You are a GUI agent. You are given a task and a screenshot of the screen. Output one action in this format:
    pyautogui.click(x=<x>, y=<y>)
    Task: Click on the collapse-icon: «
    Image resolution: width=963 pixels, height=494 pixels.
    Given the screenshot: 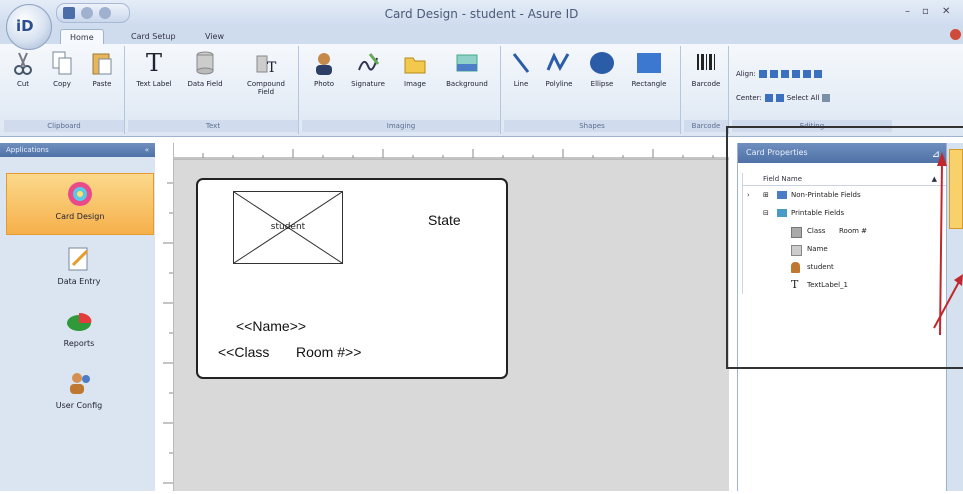 What is the action you would take?
    pyautogui.click(x=147, y=150)
    